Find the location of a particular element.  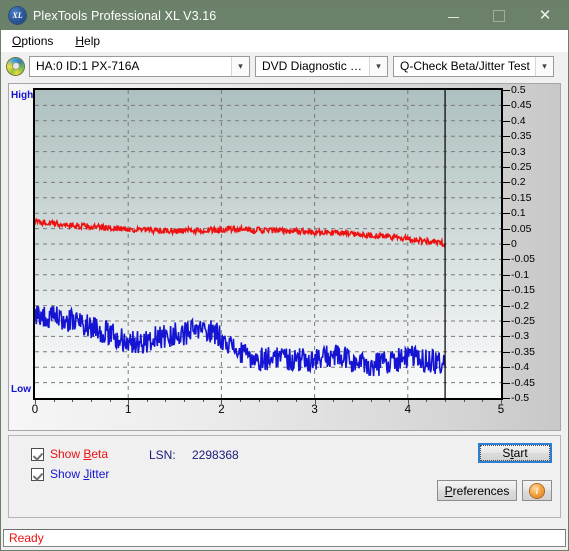

function-select: DVD Diagnostic Functions ▾ is located at coordinates (321, 66).